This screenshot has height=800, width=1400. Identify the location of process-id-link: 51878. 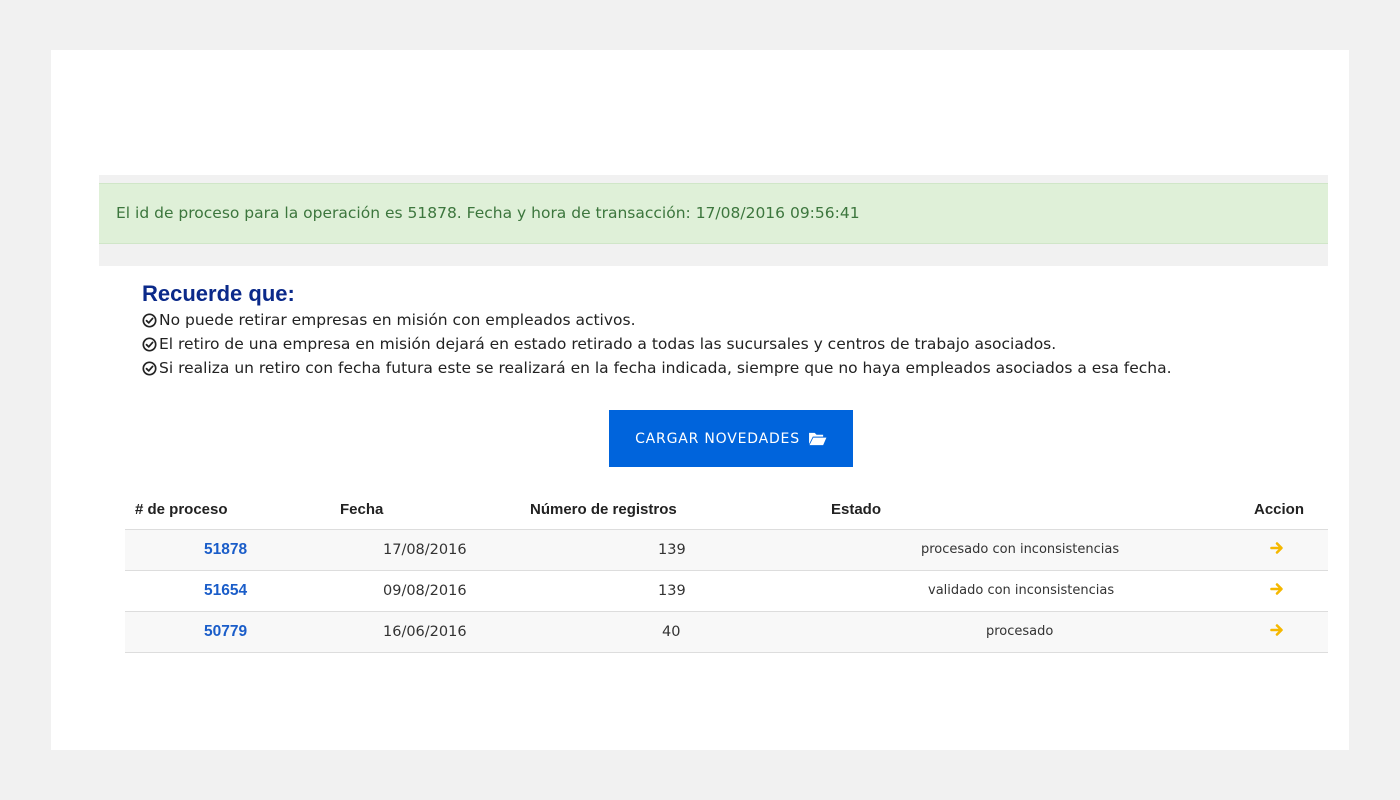
(225, 550).